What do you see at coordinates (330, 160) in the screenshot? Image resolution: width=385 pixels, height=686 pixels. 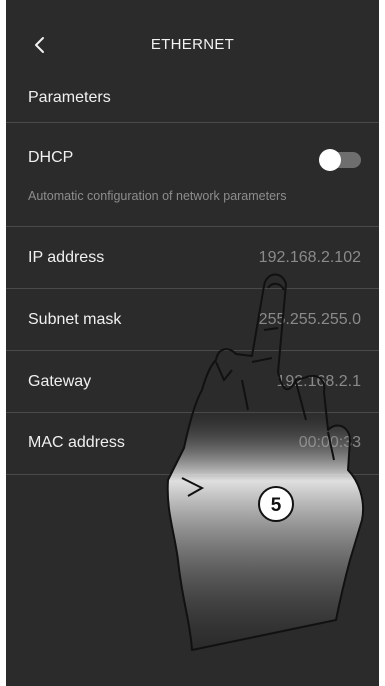 I see `toggle-knob` at bounding box center [330, 160].